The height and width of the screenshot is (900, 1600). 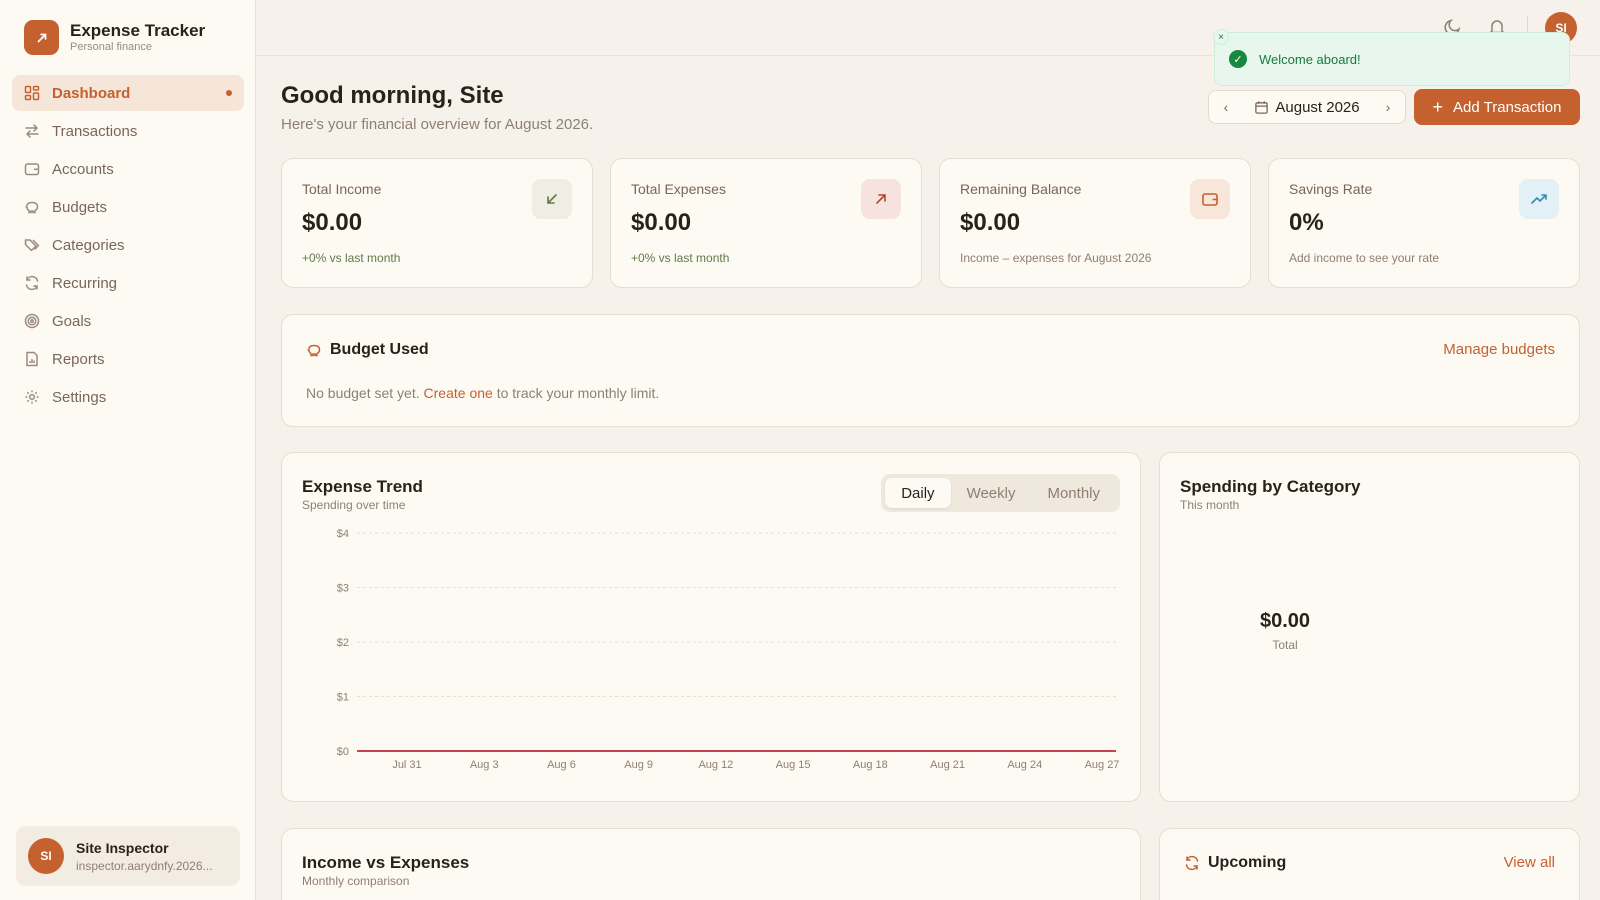 What do you see at coordinates (638, 765) in the screenshot?
I see `x-tick-label: Aug 9` at bounding box center [638, 765].